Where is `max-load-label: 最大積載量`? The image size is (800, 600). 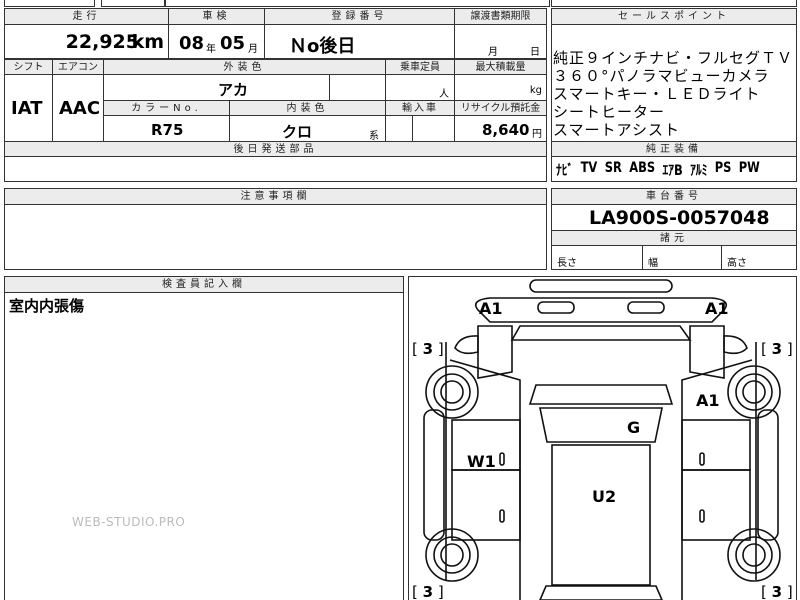
max-load-label: 最大積載量 is located at coordinates (500, 67).